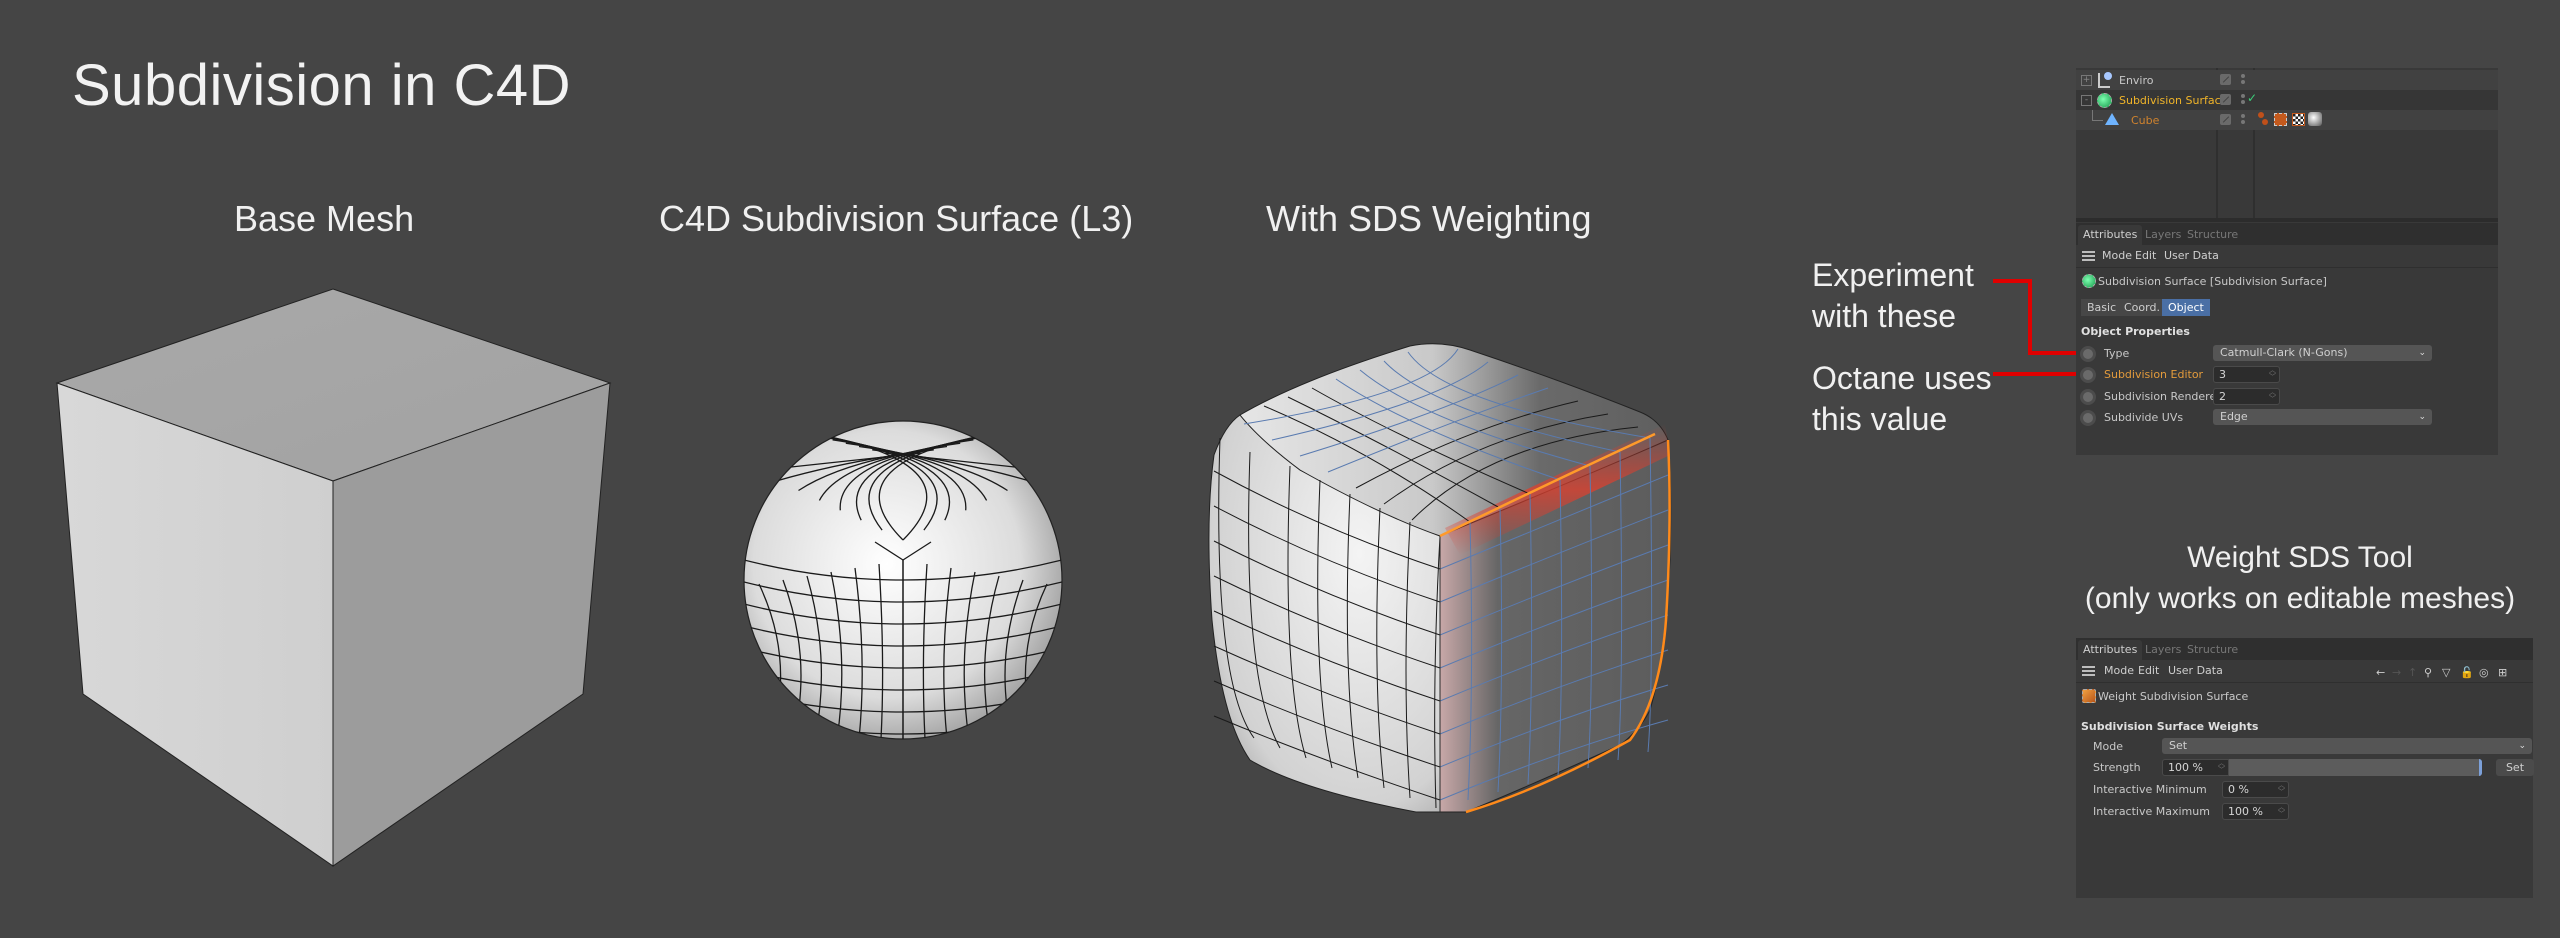  Describe the element at coordinates (2322, 417) in the screenshot. I see `dropdown-subdivide-uvs: Edge ⌄` at that location.